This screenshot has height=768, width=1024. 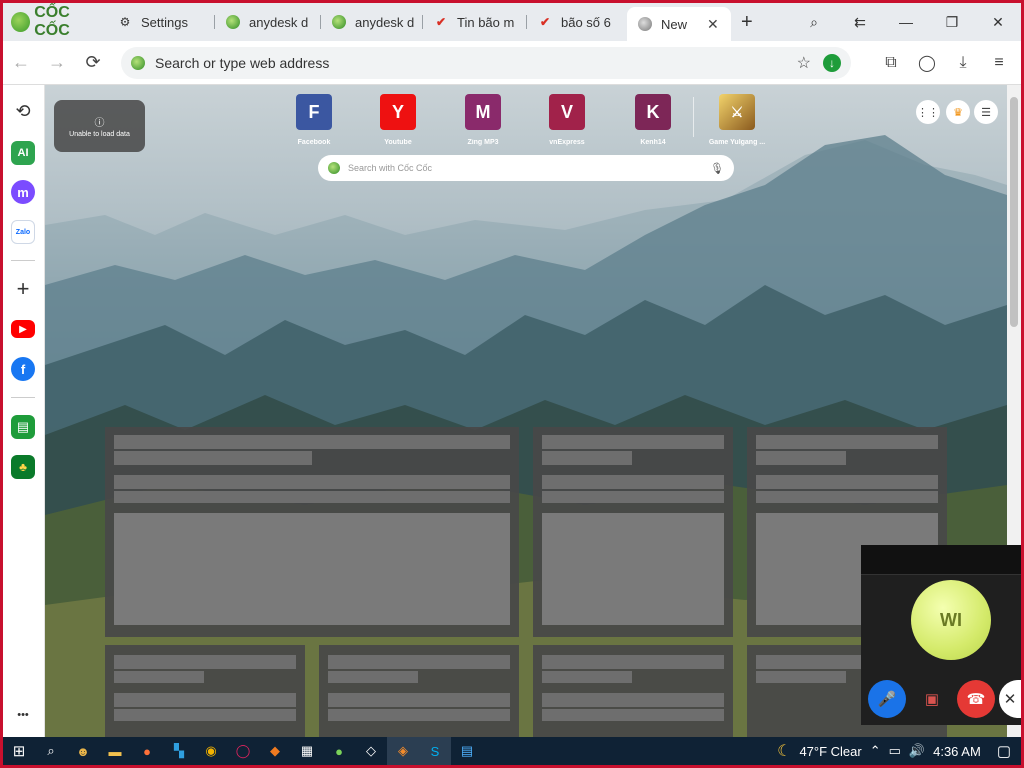 I want to click on extensions-icon: ⧉, so click(x=891, y=63).